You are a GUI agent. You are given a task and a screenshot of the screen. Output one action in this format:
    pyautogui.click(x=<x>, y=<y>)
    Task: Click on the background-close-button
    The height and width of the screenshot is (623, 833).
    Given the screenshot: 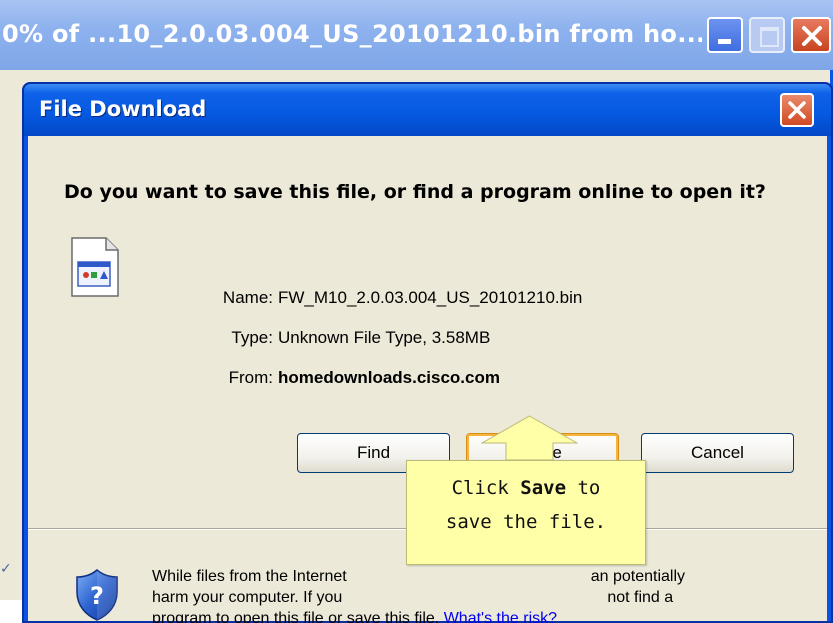 What is the action you would take?
    pyautogui.click(x=811, y=35)
    